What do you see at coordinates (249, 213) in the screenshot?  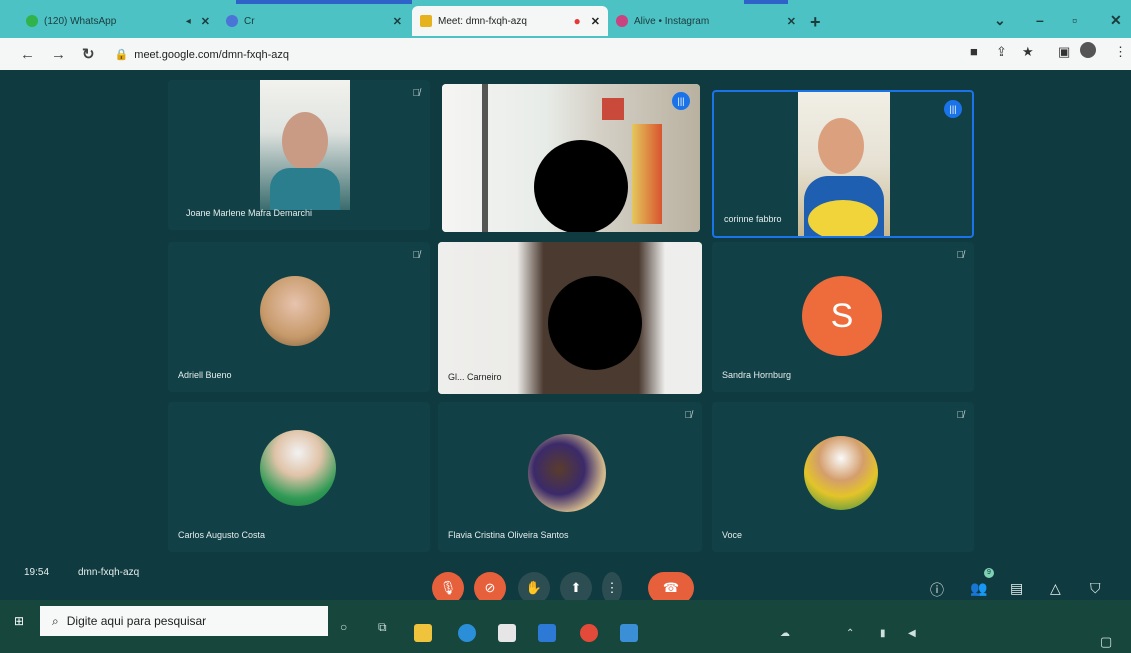 I see `participant-name: Joane Marlene Mafra Demarchi` at bounding box center [249, 213].